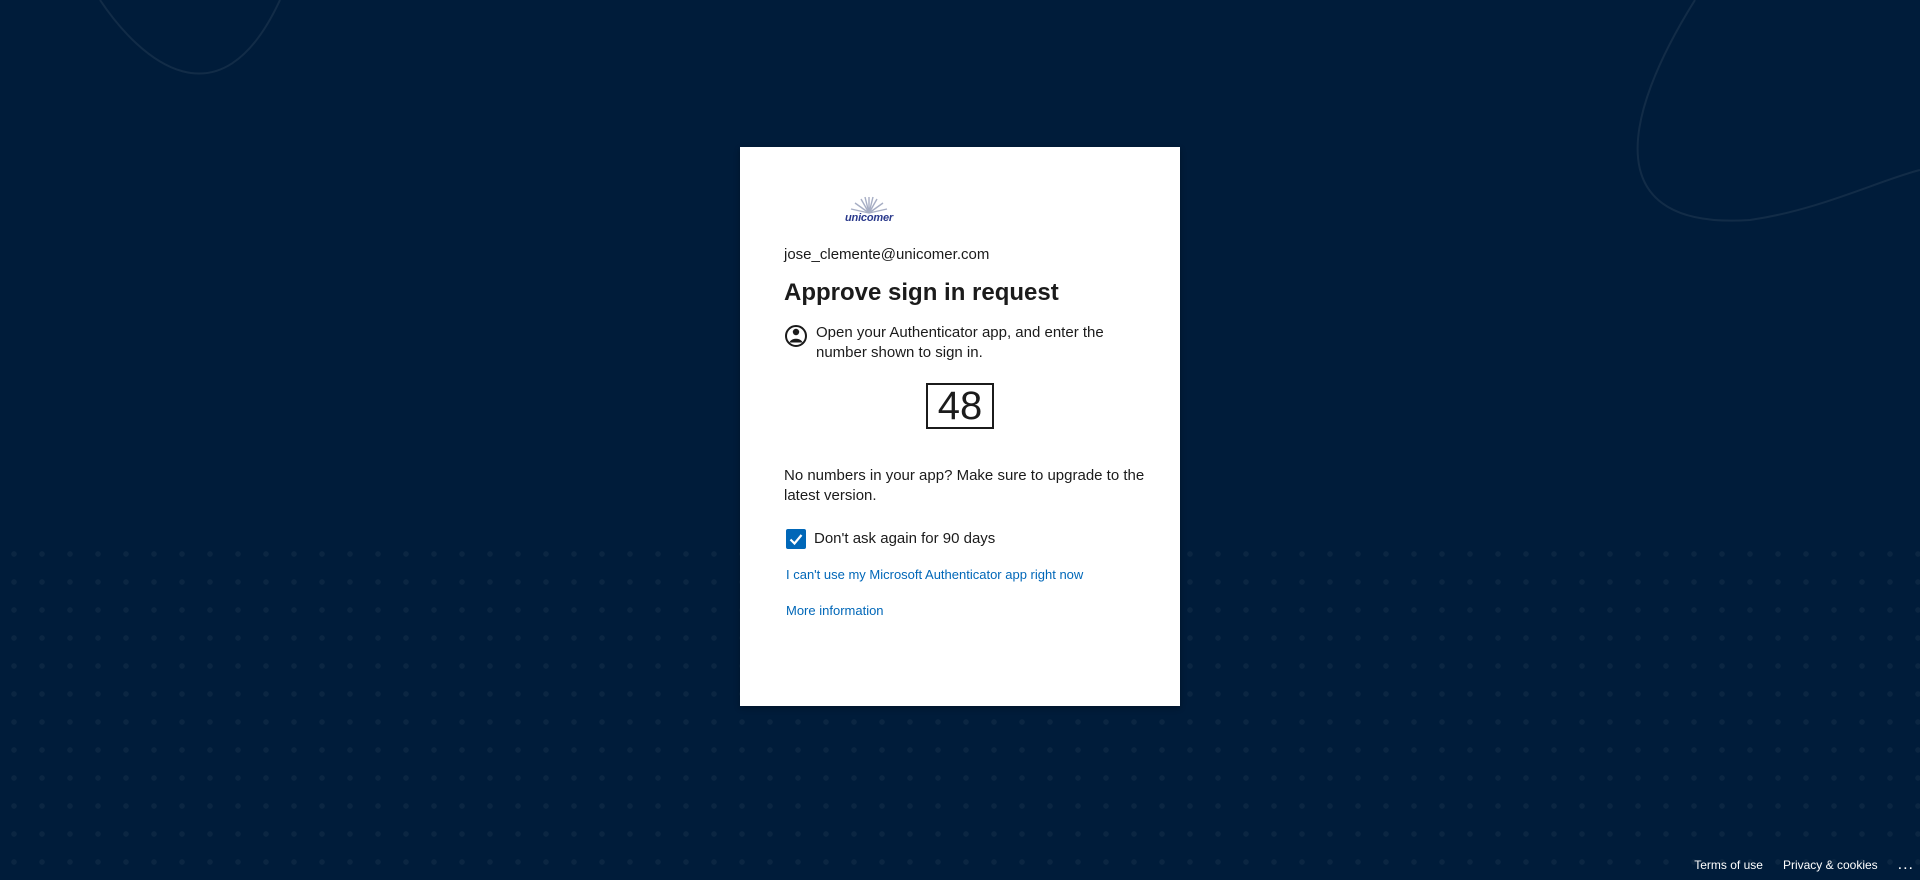  I want to click on account-email: jose_clemente@unicomer.com, so click(887, 254).